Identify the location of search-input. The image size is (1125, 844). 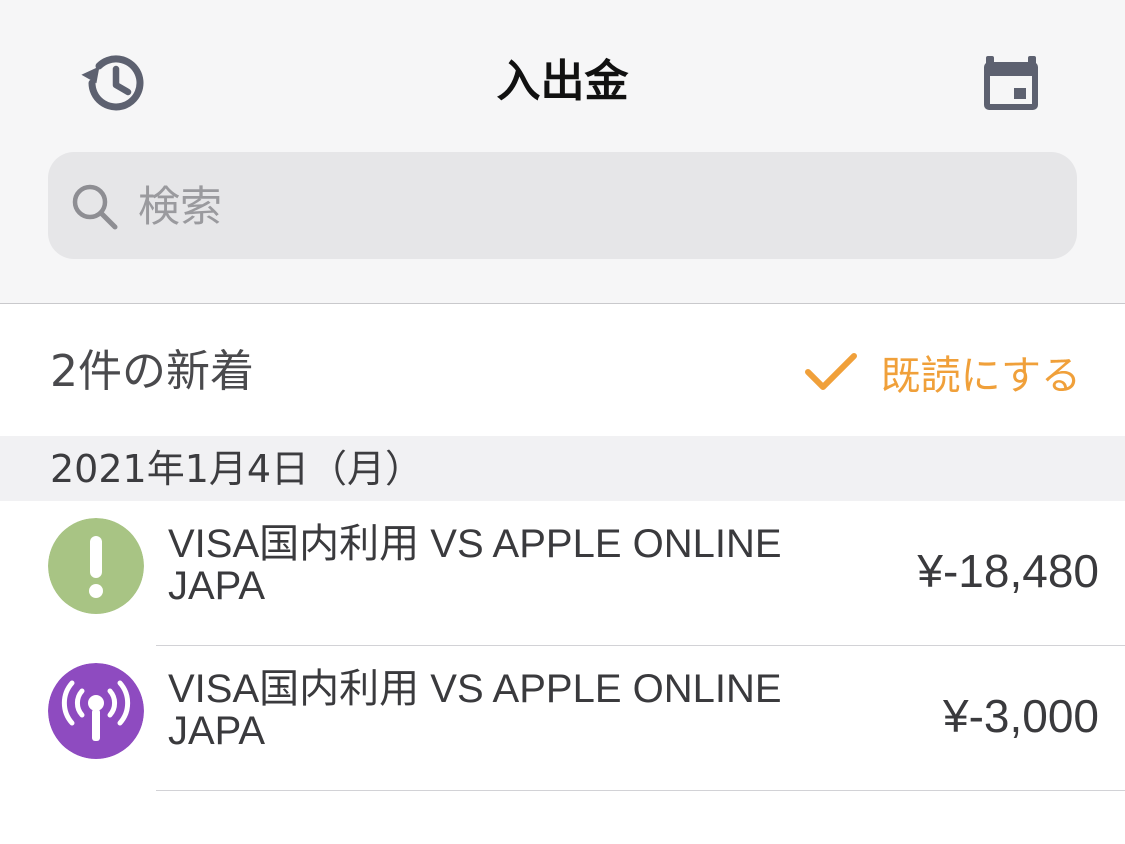
(588, 206).